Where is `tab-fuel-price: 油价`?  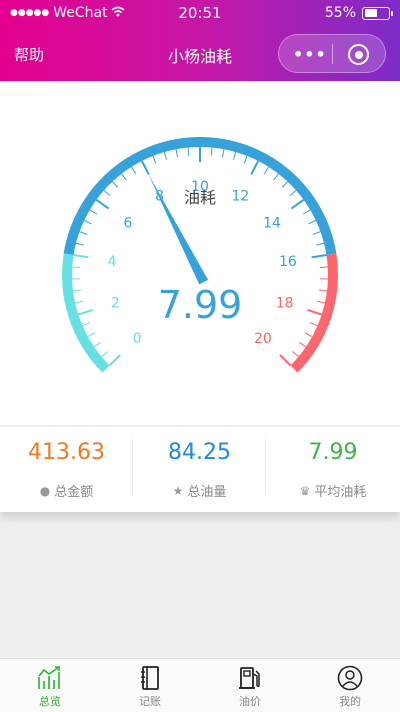
tab-fuel-price: 油价 is located at coordinates (250, 685).